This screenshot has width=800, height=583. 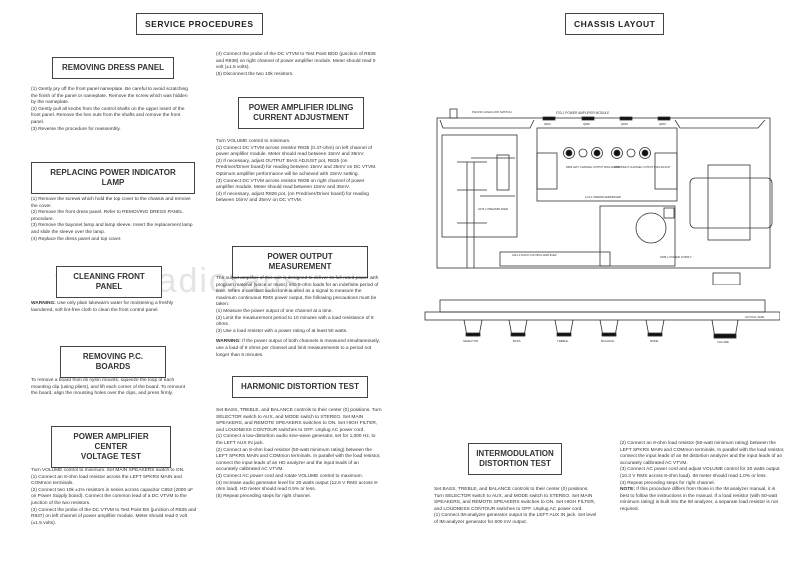 What do you see at coordinates (493, 209) in the screenshot?
I see `preamplifier-label: 2276-1 PREAMPLIFIER` at bounding box center [493, 209].